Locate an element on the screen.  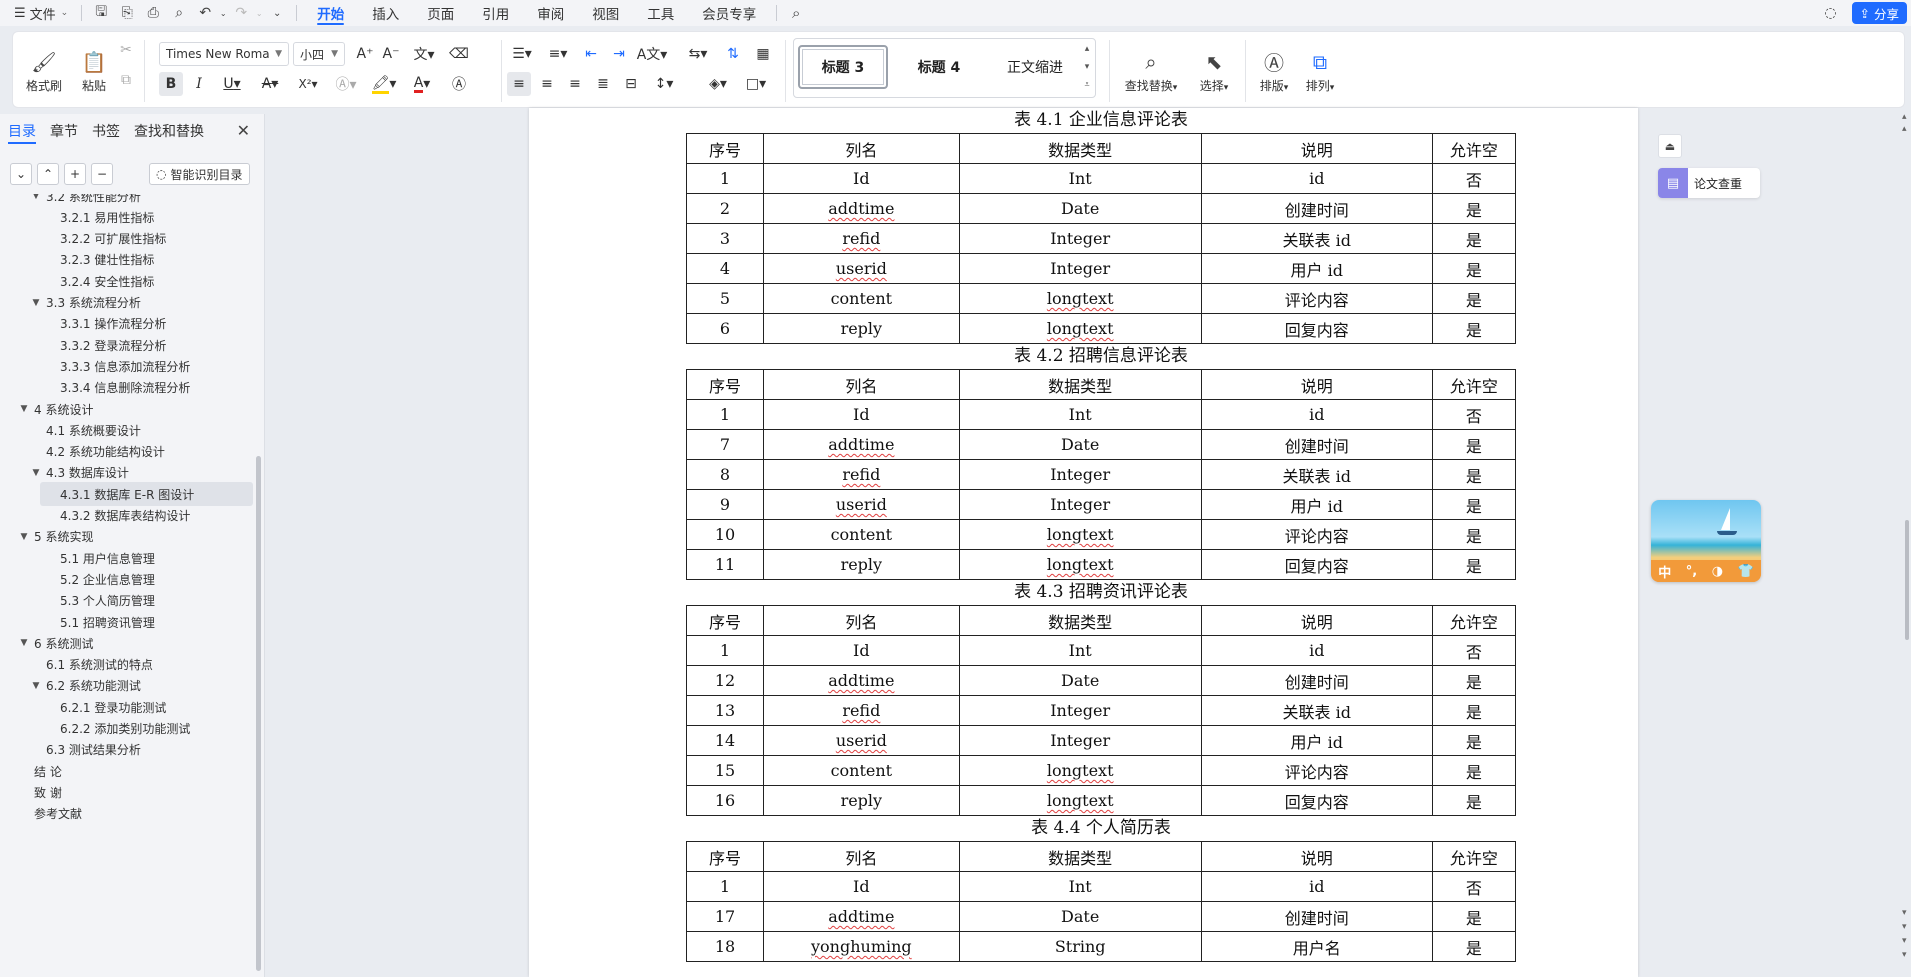
menu-tab: 引用 is located at coordinates (495, 13).